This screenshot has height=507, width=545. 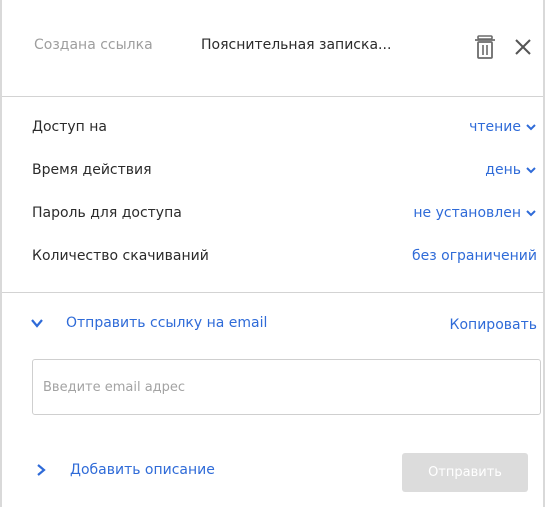 I want to click on setting-row-password: Пароль для доступа не установлен, so click(x=272, y=214).